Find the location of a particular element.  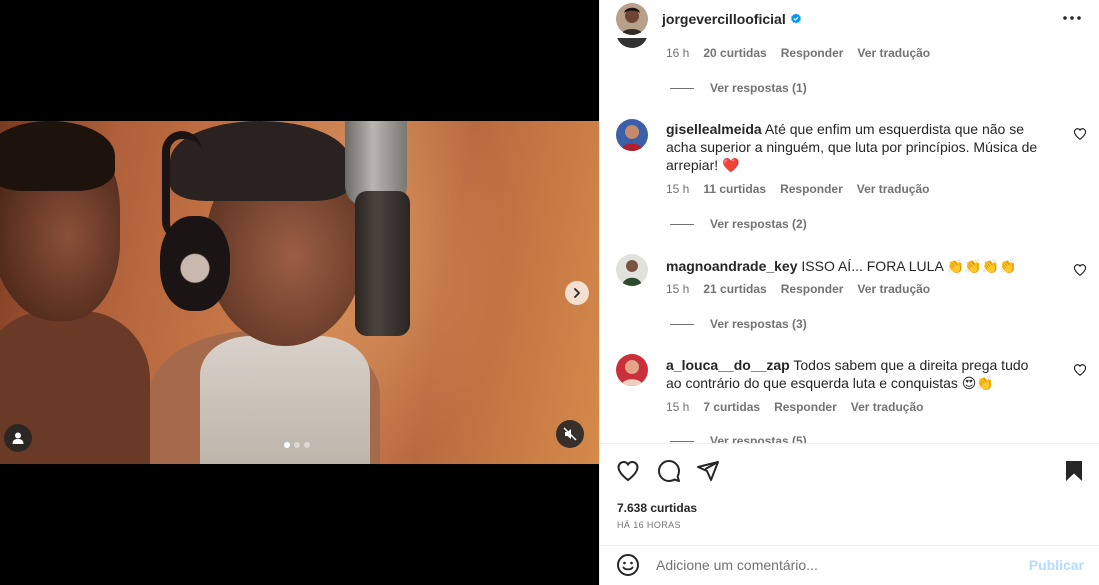

view-replies-button: Ver respostas (5) is located at coordinates (738, 438).